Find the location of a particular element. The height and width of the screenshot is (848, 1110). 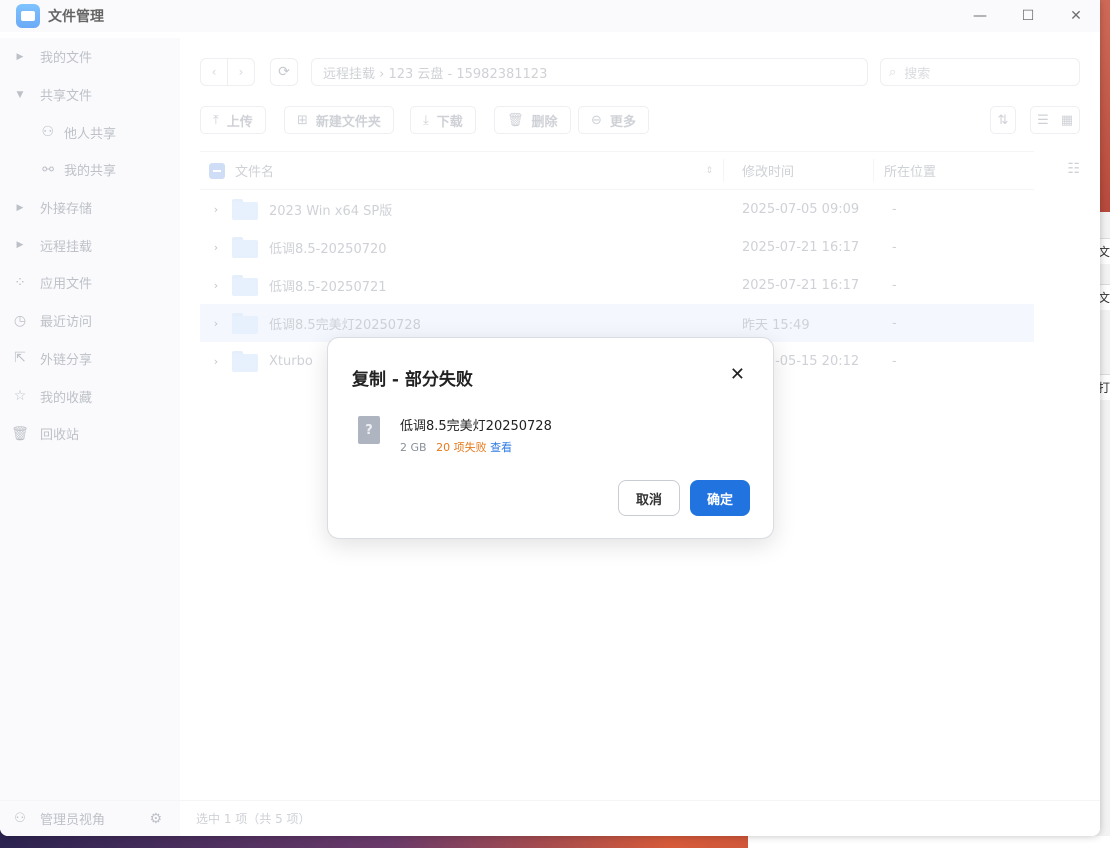

background-panel is located at coordinates (929, 842).